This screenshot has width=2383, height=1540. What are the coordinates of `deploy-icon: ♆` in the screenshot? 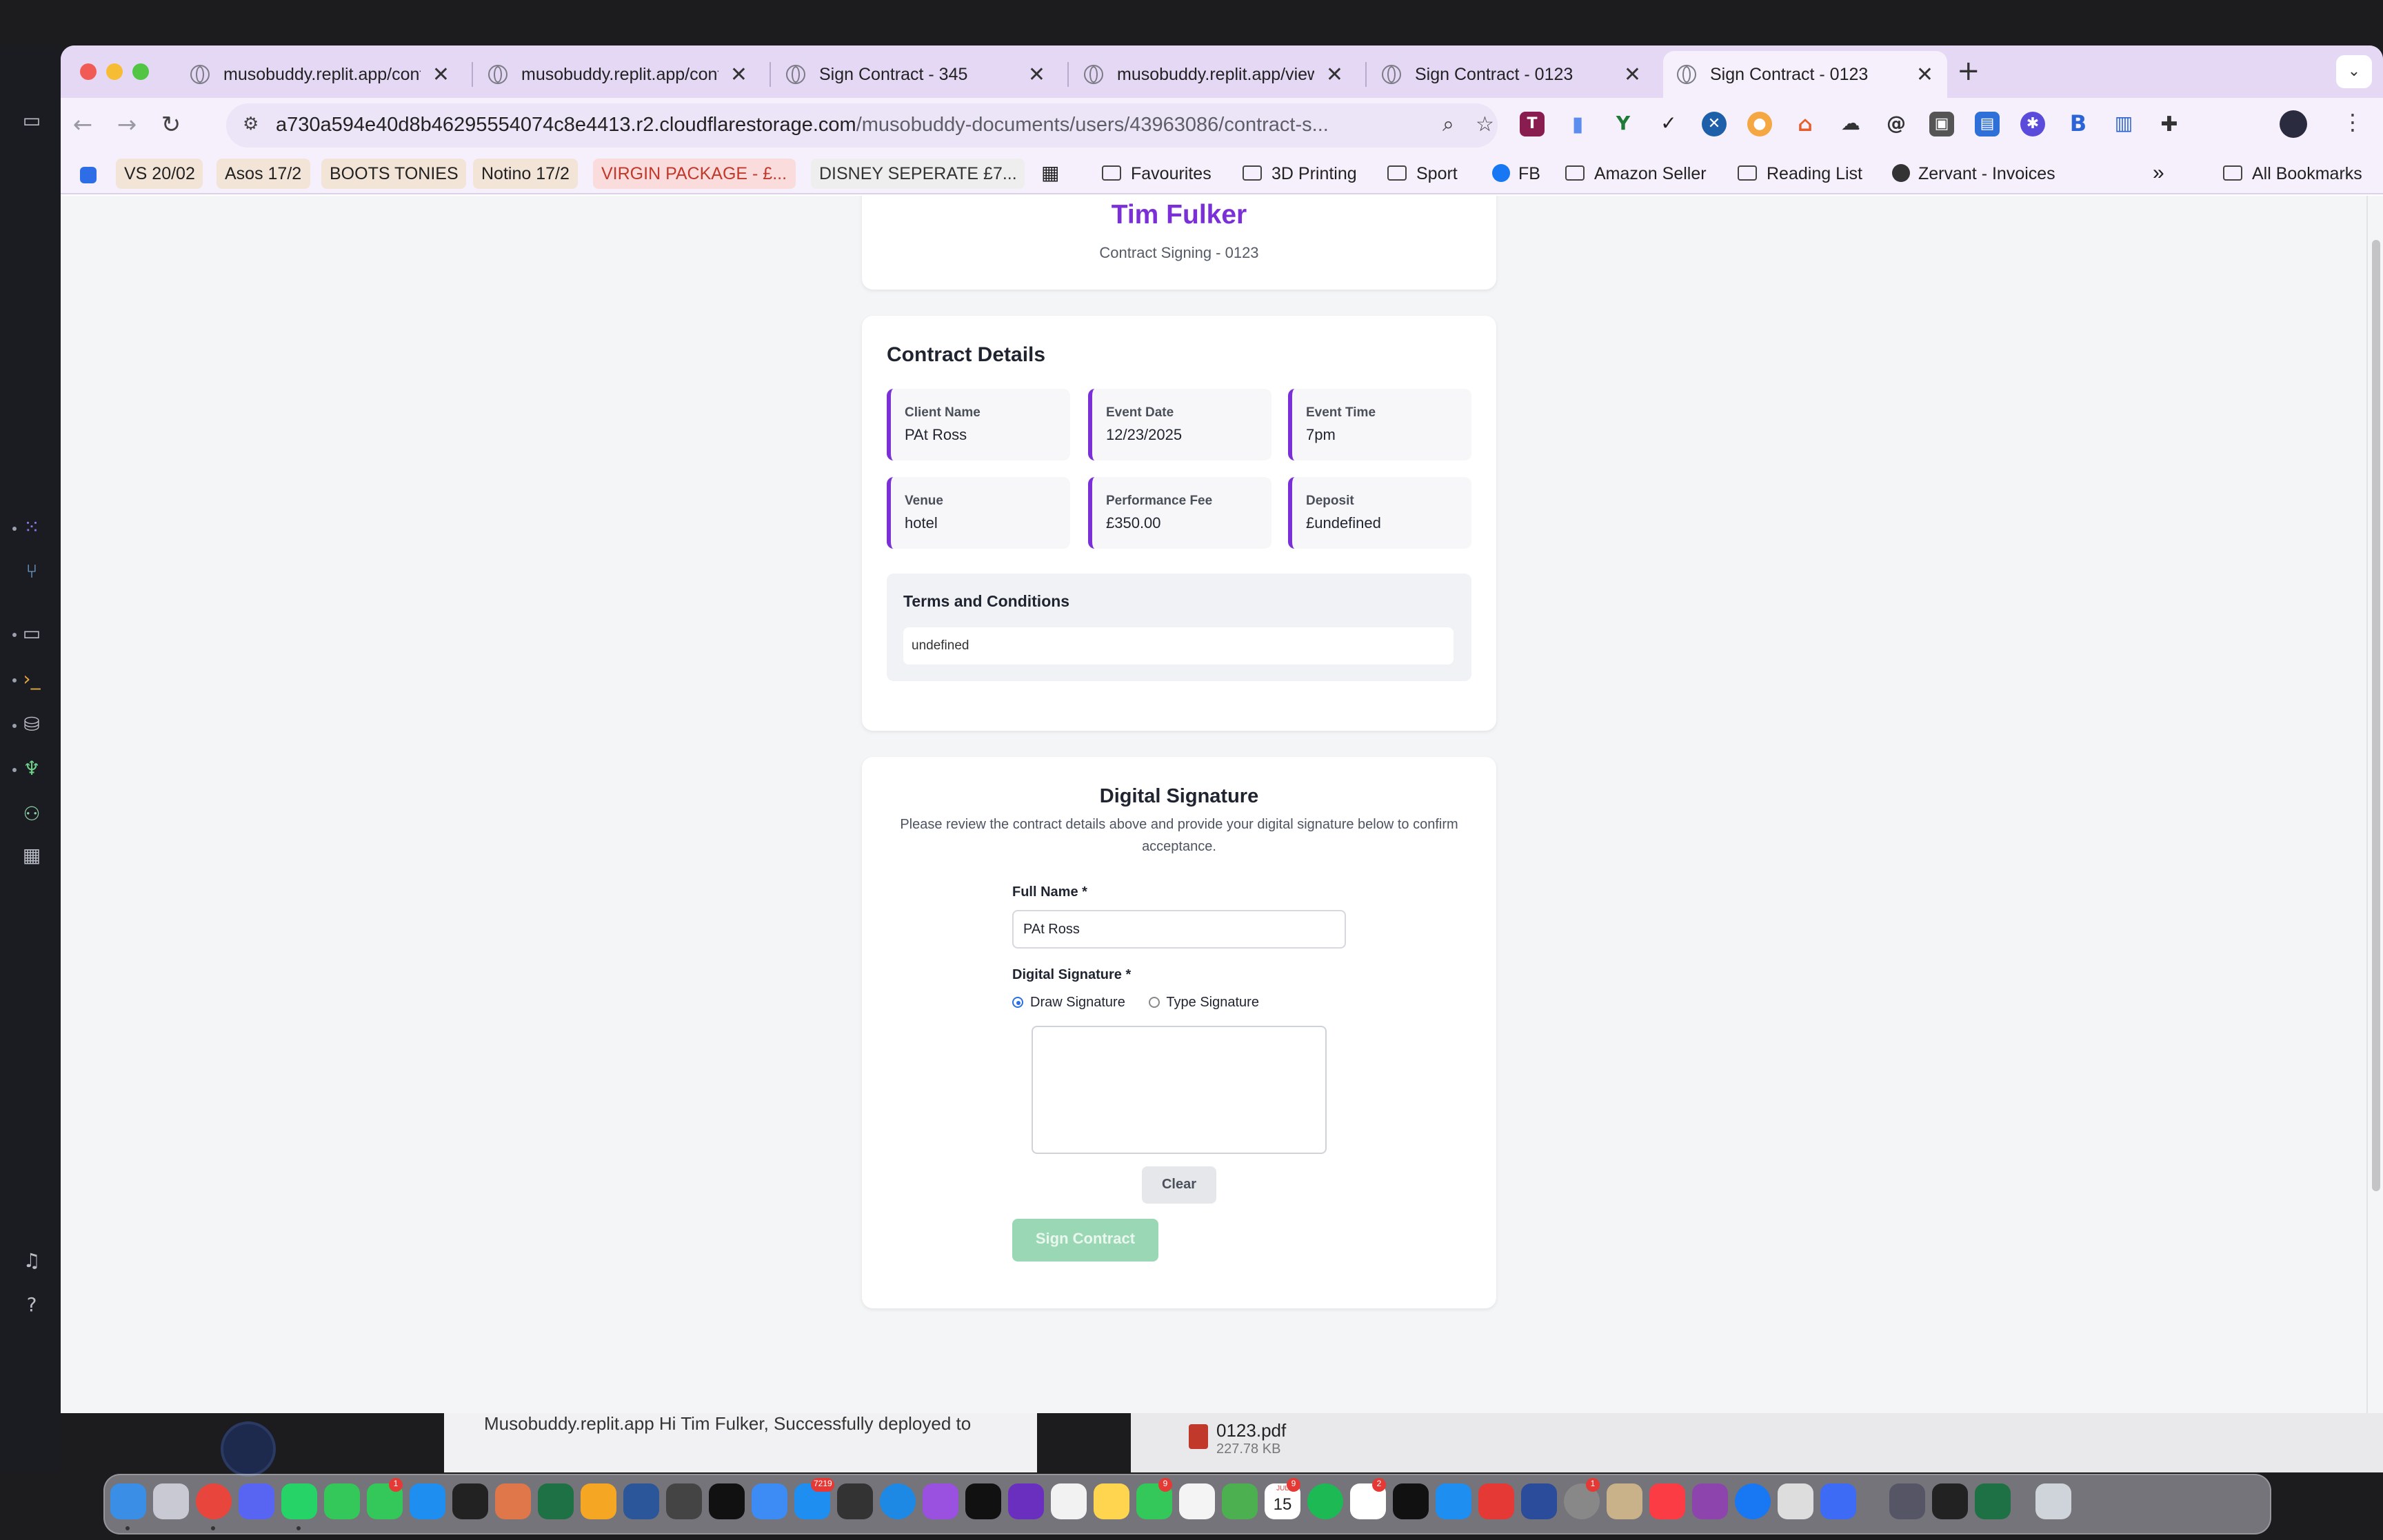 It's located at (31, 770).